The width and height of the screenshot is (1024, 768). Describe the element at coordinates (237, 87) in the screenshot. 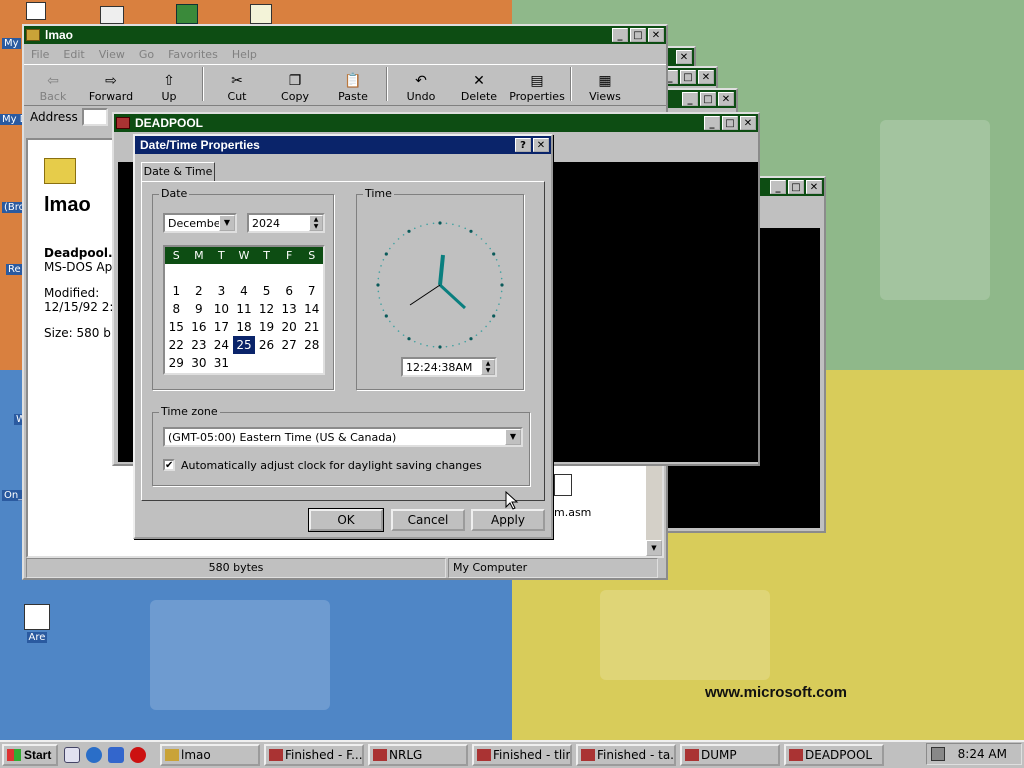

I see `cut-button: ✂ Cut` at that location.